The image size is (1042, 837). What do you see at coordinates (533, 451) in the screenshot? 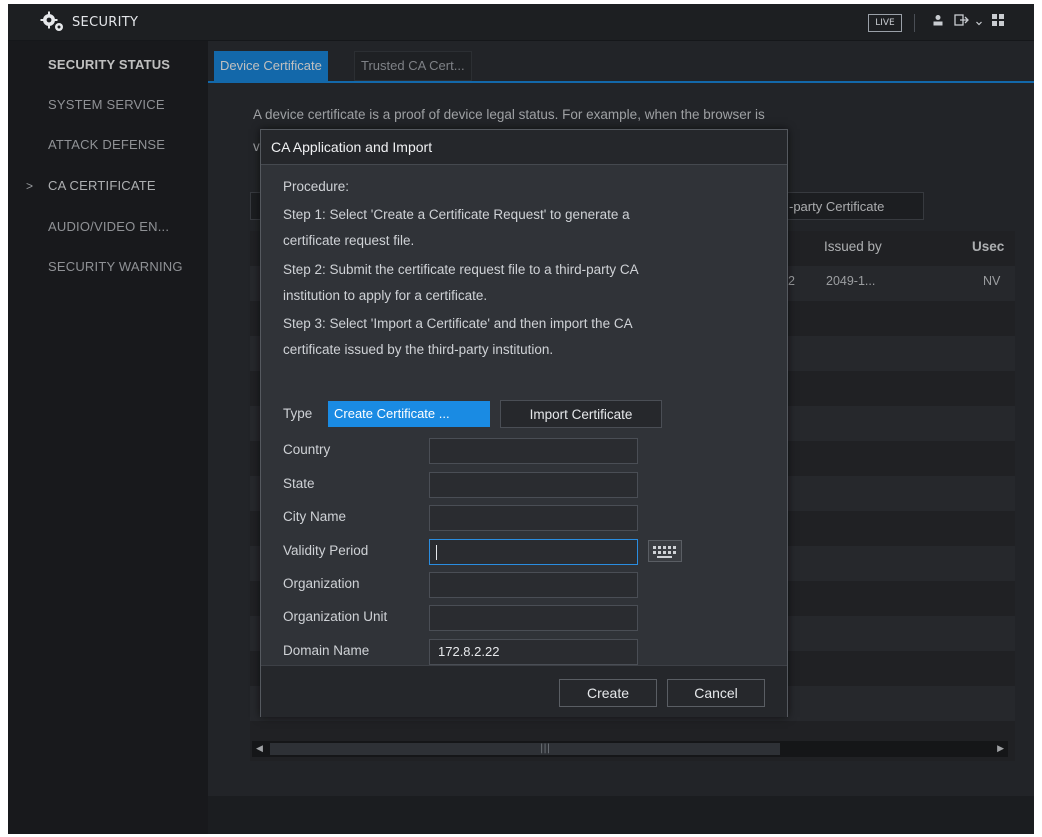
I see `country-field` at bounding box center [533, 451].